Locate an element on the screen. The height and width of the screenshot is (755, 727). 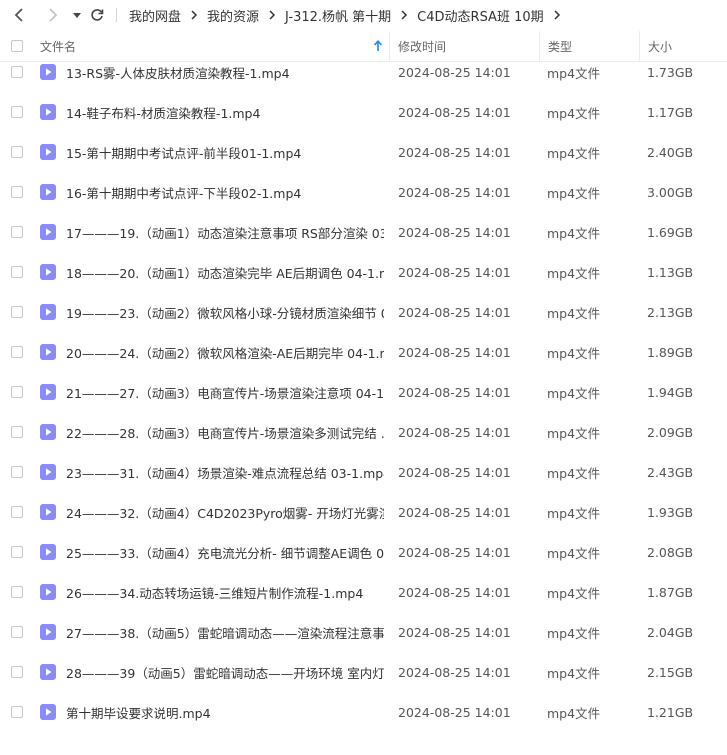
file-size: 2.43GB is located at coordinates (670, 472).